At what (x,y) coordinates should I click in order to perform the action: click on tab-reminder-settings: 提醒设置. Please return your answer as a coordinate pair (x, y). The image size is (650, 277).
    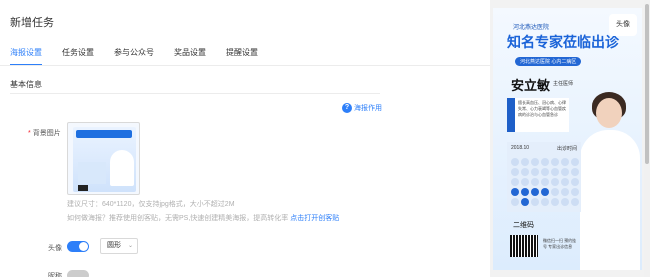
    Looking at the image, I should click on (242, 56).